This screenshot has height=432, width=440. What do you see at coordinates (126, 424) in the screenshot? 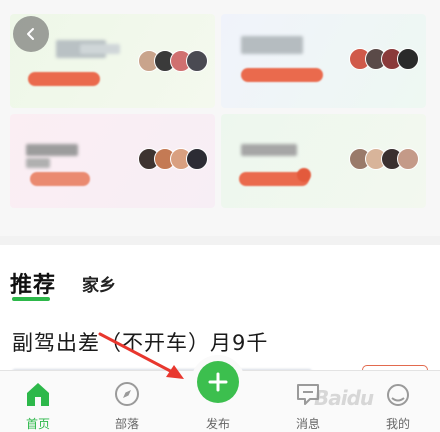
I see `nav-label-tribe: 部落` at bounding box center [126, 424].